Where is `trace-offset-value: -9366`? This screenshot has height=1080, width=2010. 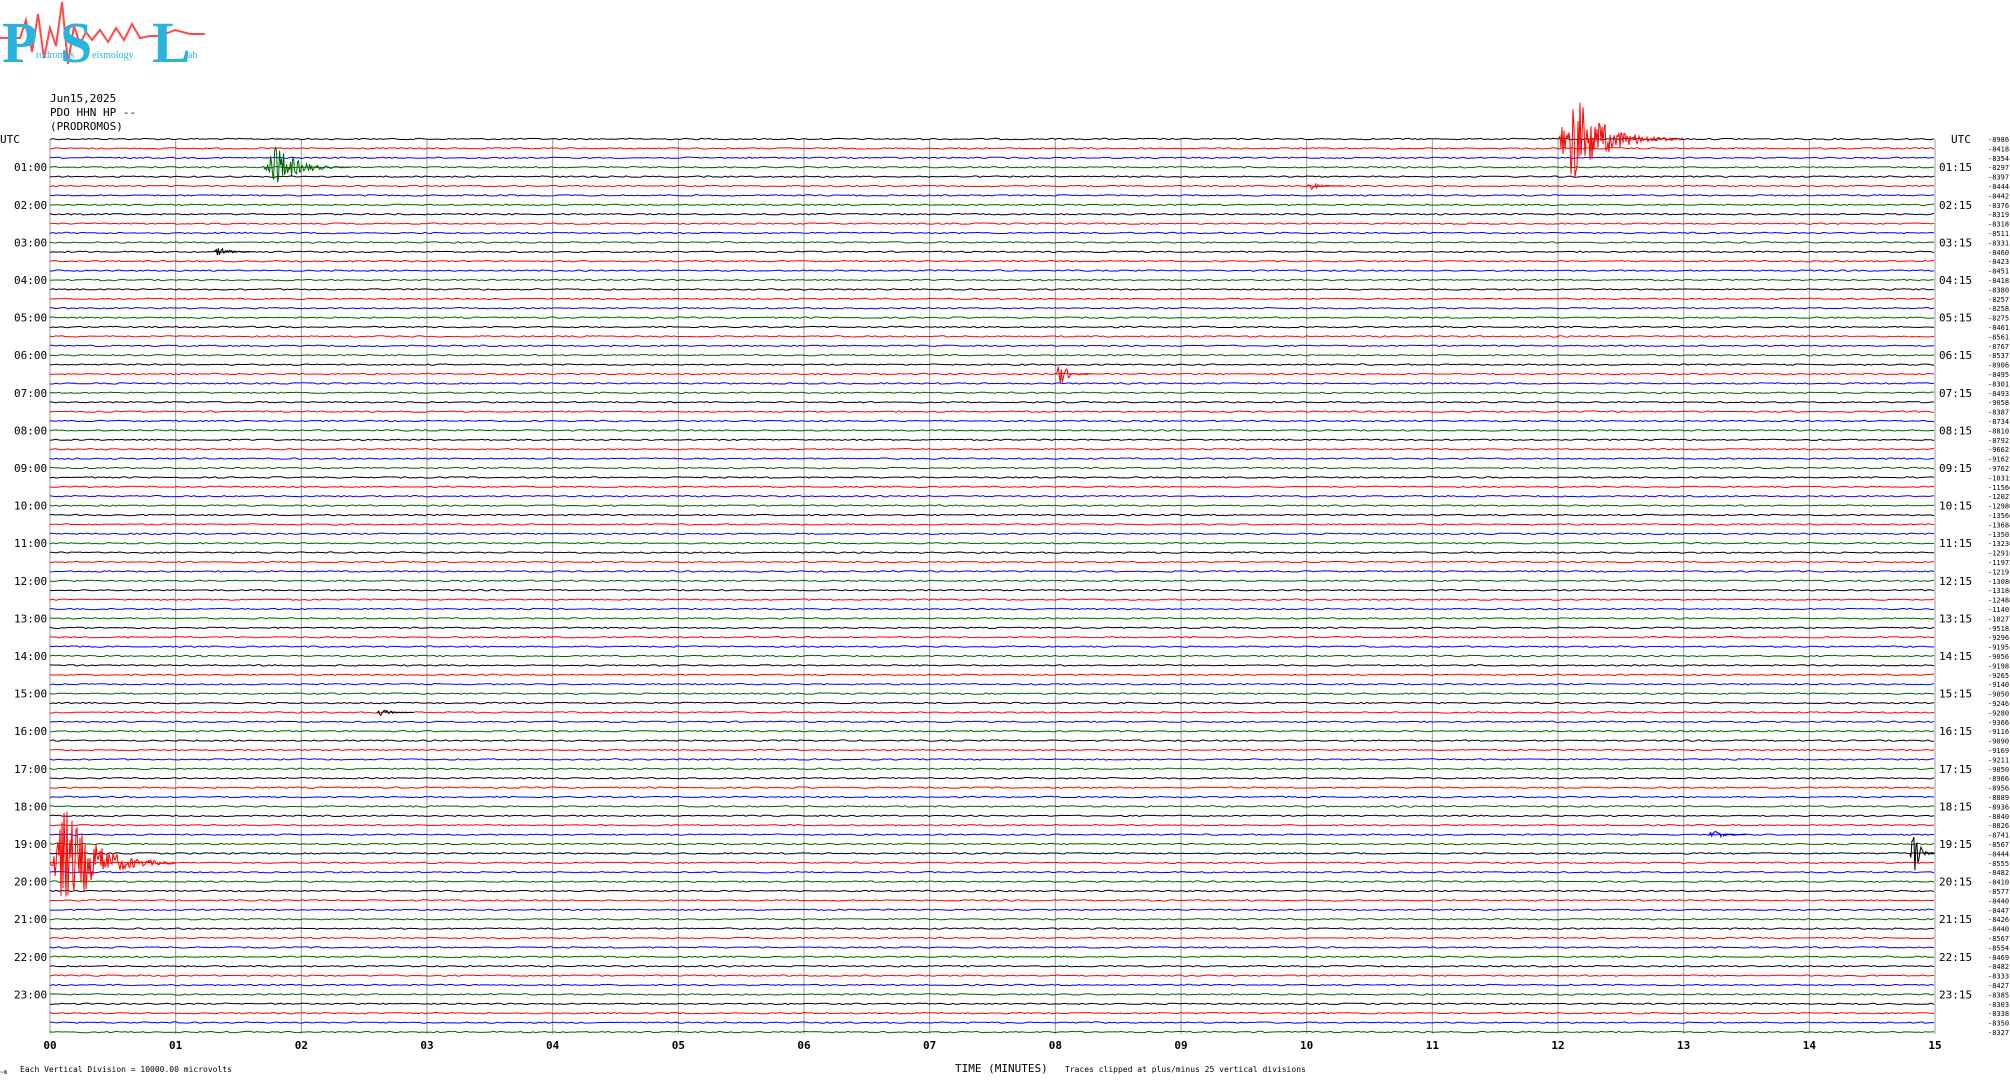 trace-offset-value: -9366 is located at coordinates (1998, 723).